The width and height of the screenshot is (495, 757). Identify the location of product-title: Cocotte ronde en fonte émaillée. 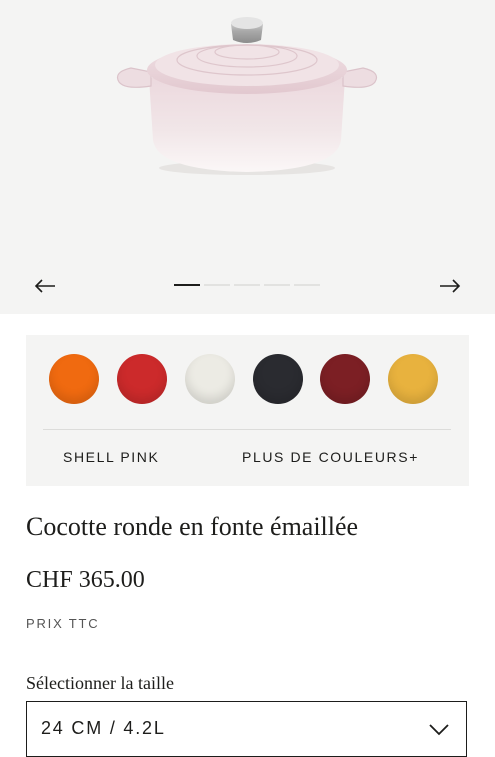
(192, 526).